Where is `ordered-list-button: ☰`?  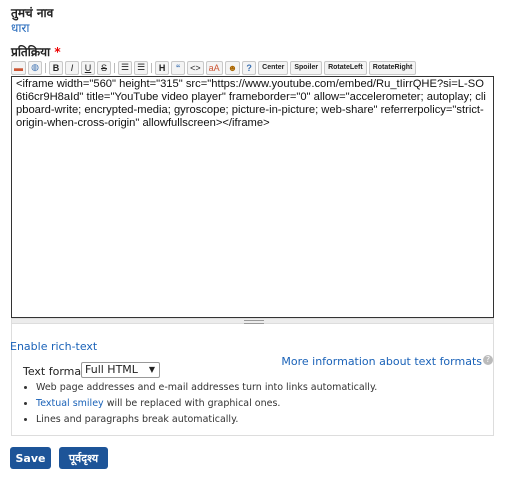
ordered-list-button: ☰ is located at coordinates (125, 67).